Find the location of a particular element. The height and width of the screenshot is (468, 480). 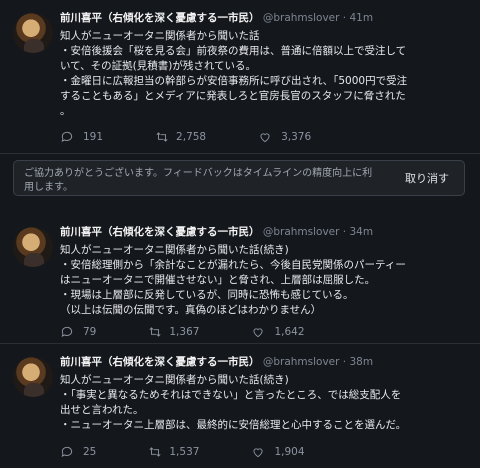

like-button: 3,376 is located at coordinates (284, 137).